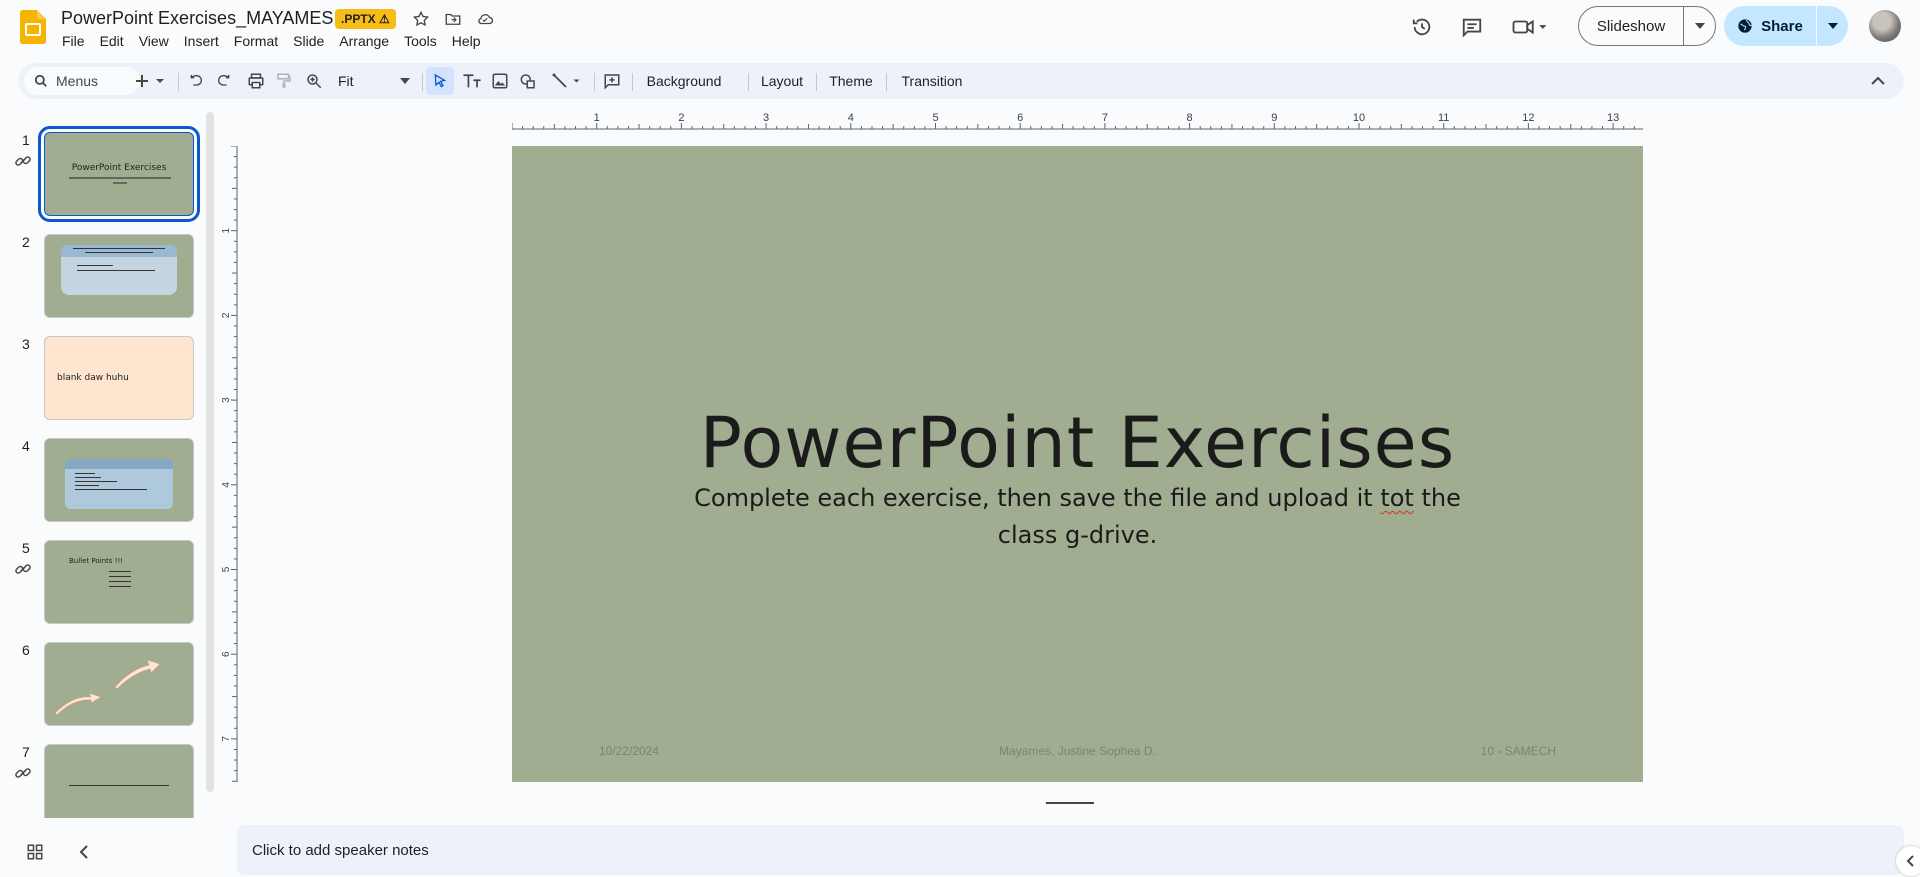  Describe the element at coordinates (82, 81) in the screenshot. I see `menu-search-box: Menus` at that location.